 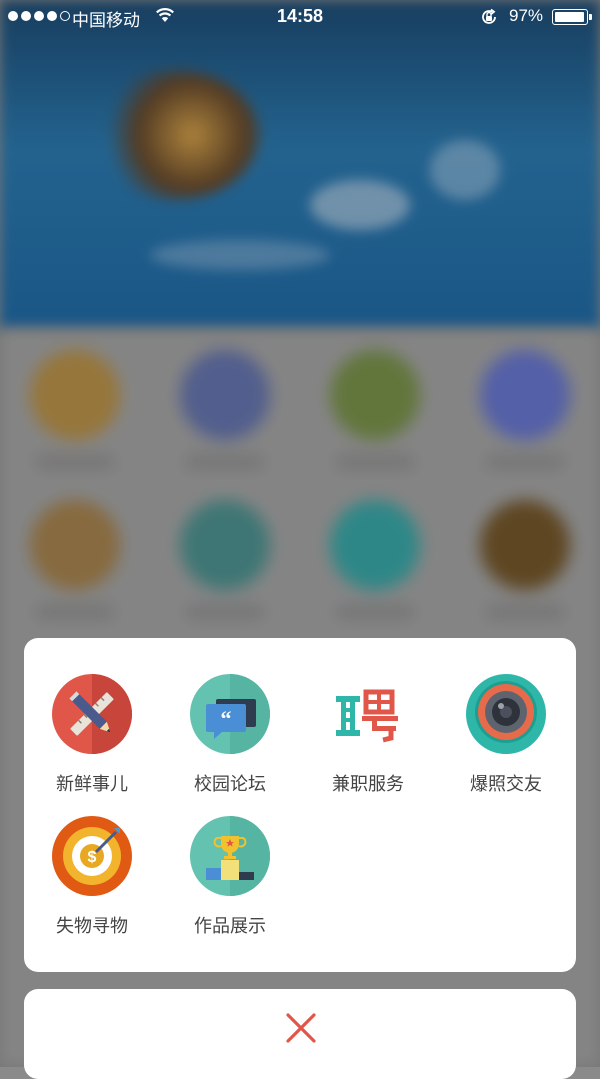 I want to click on status-bar: 中国移动 14:58 97%, so click(x=300, y=17).